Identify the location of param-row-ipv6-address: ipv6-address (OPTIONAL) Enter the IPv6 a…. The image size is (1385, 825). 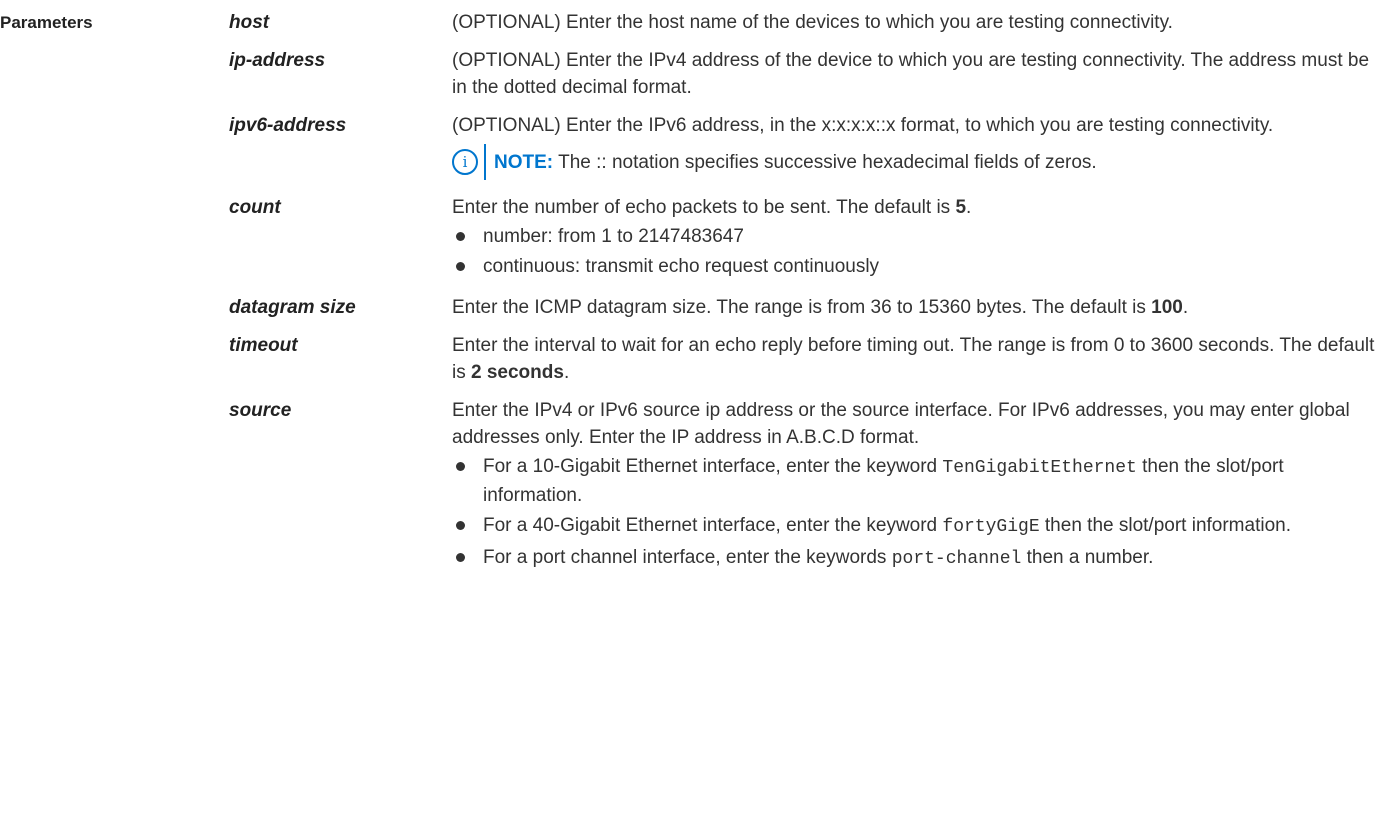
(804, 146).